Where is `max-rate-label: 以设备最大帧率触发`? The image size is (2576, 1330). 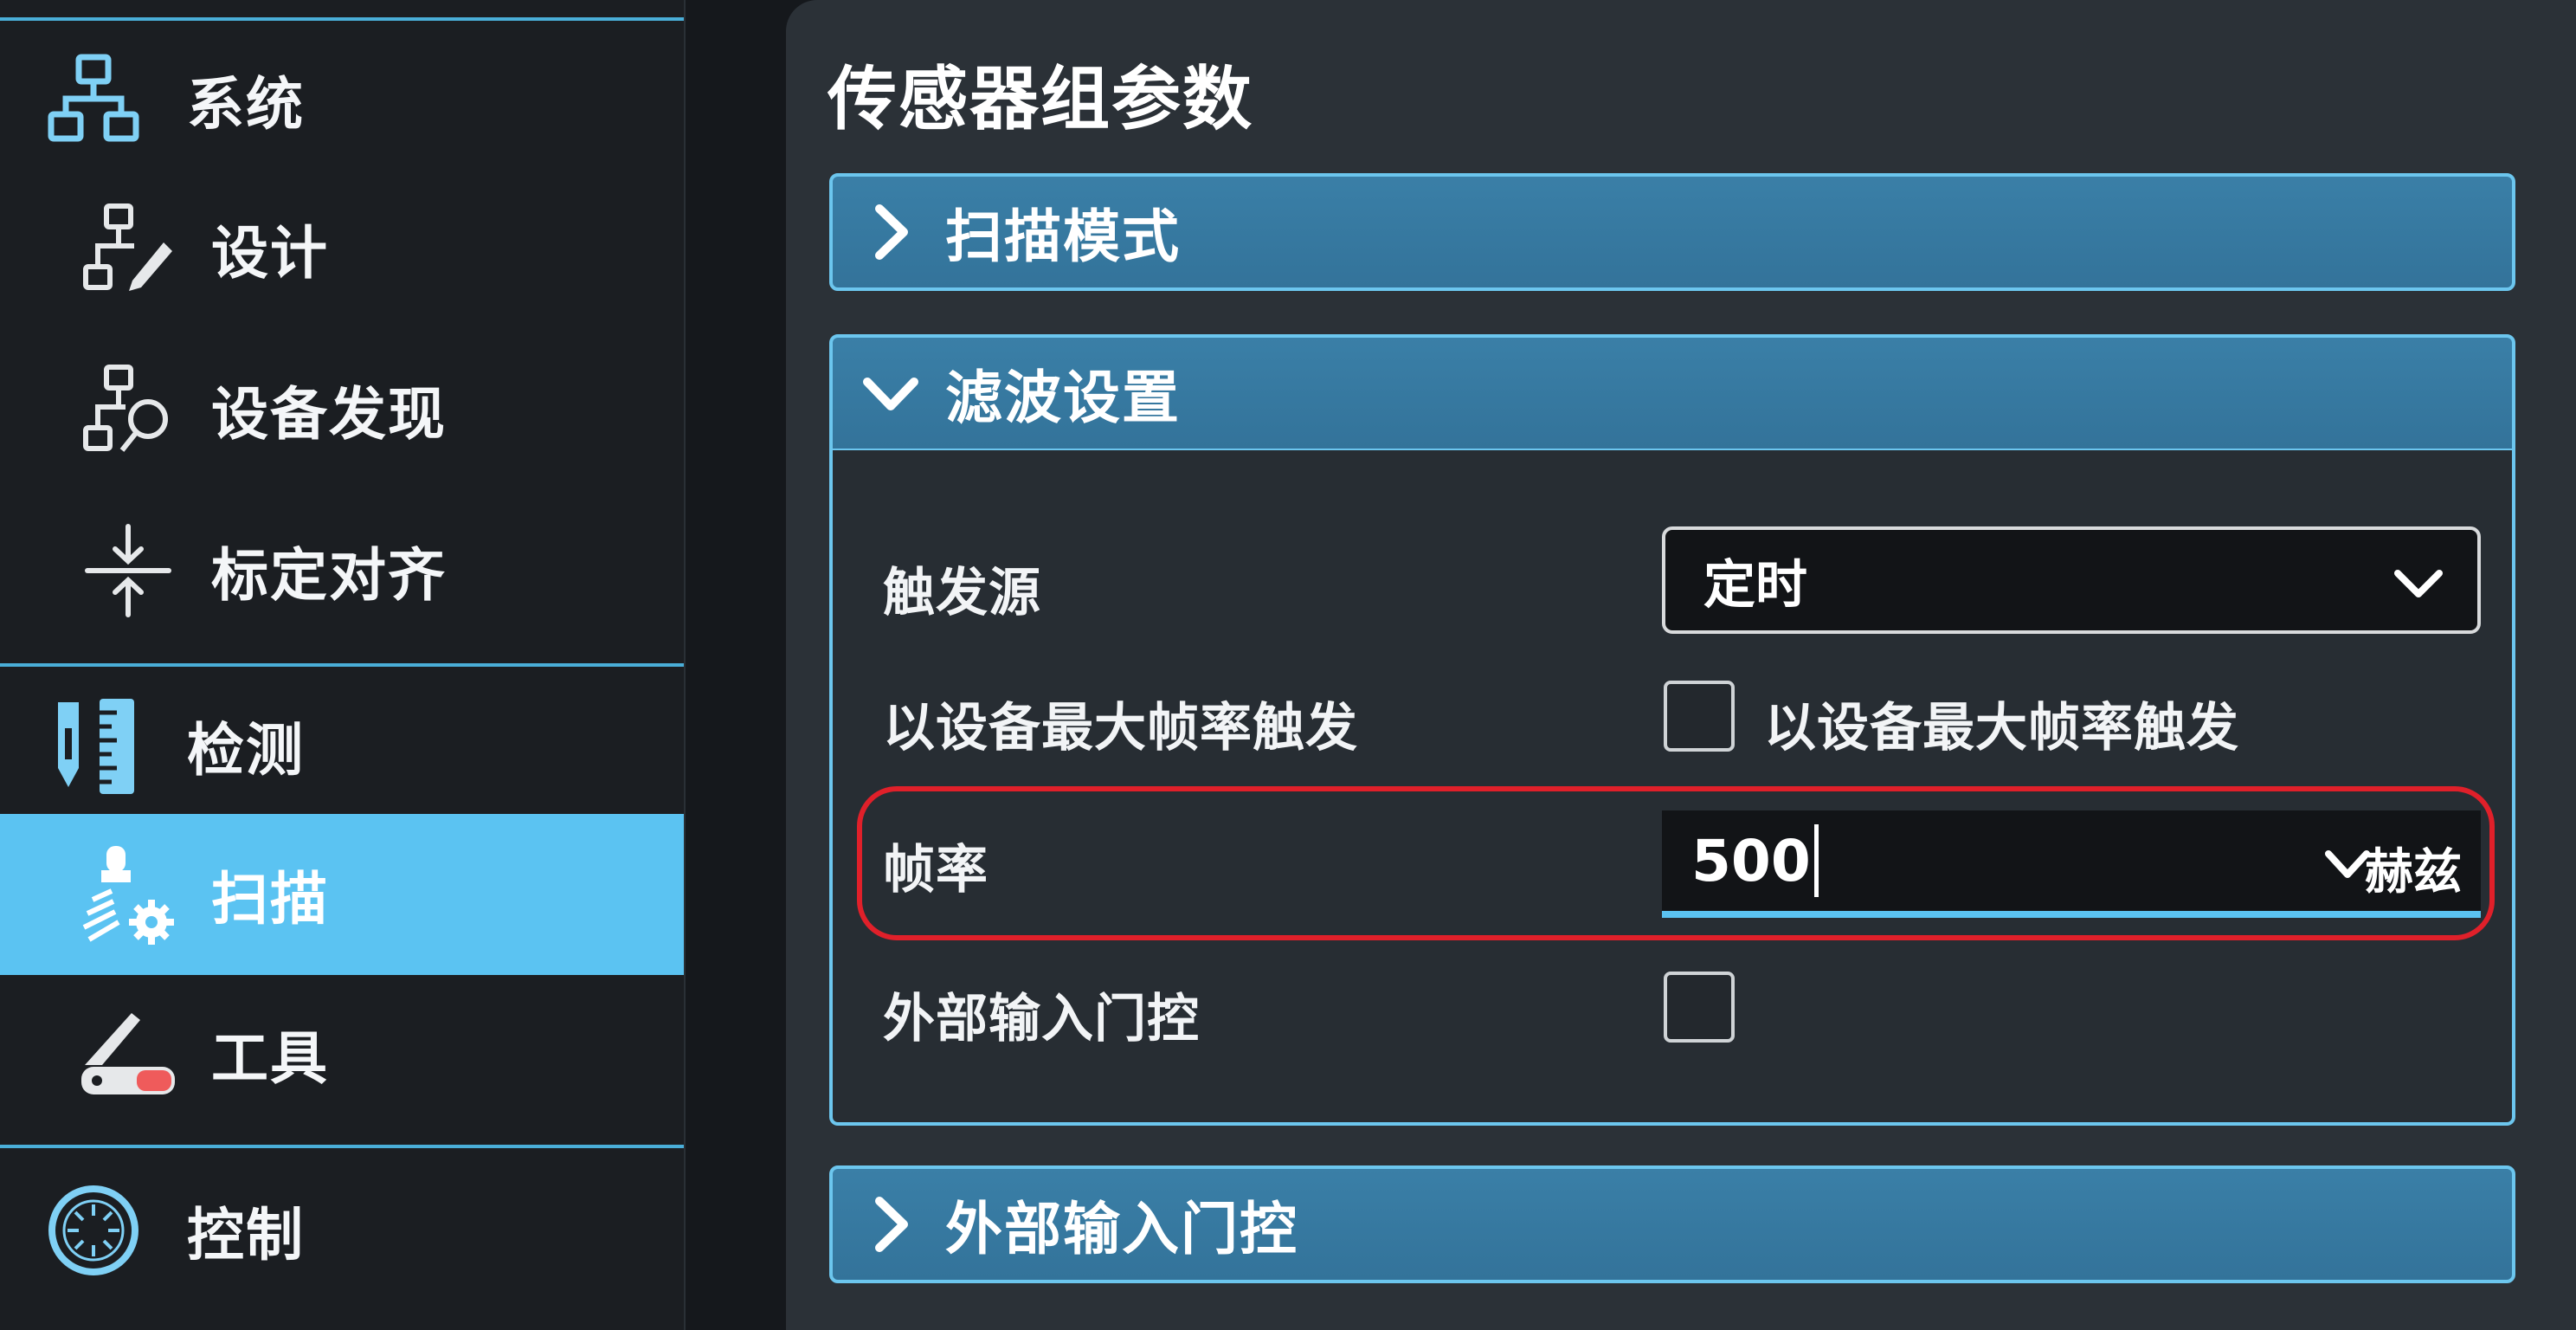 max-rate-label: 以设备最大帧率触发 is located at coordinates (1120, 728).